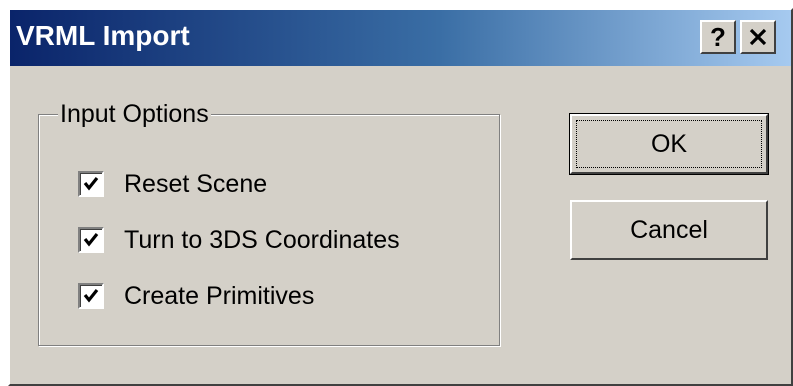  I want to click on reset-scene-checkbox: Reset Scene, so click(172, 184).